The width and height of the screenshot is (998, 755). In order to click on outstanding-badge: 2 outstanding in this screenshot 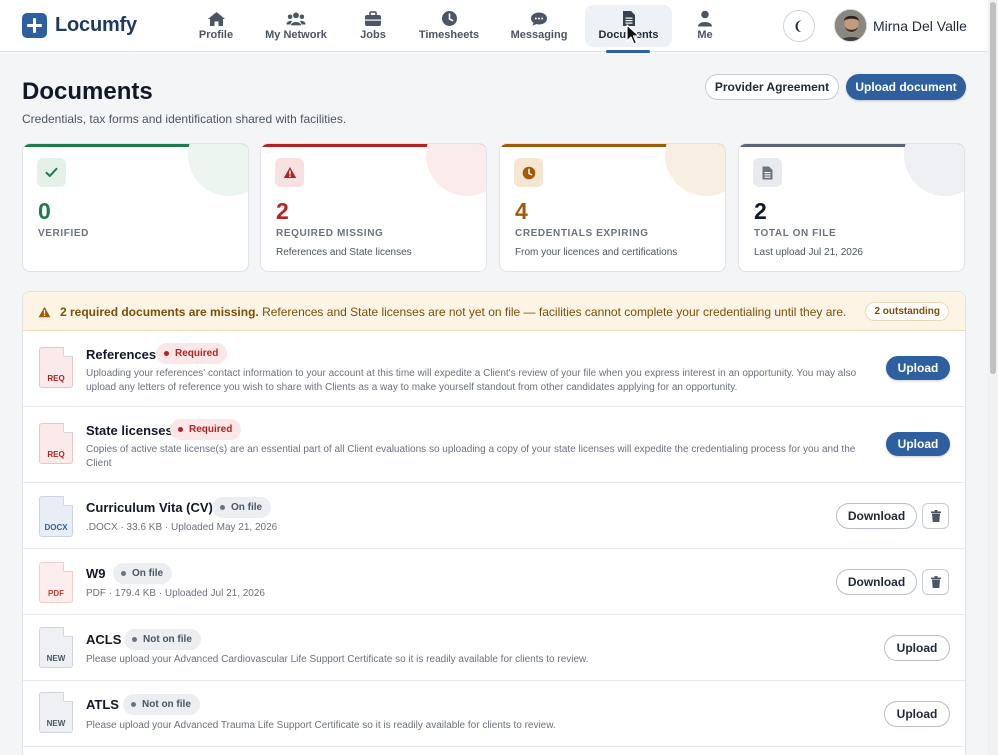, I will do `click(907, 311)`.